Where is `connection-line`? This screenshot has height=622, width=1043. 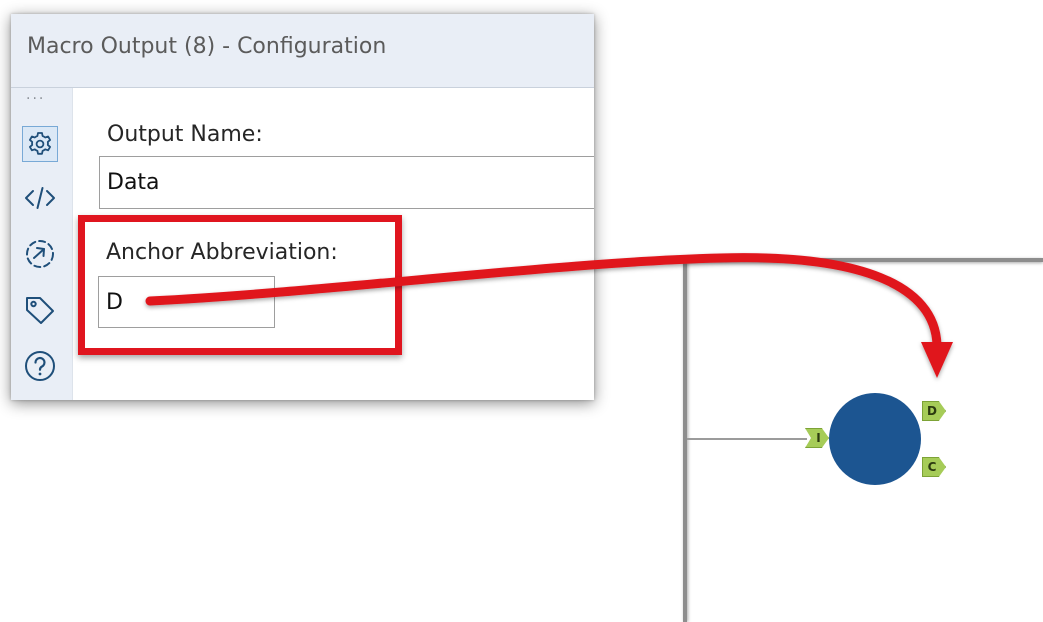
connection-line is located at coordinates (747, 439).